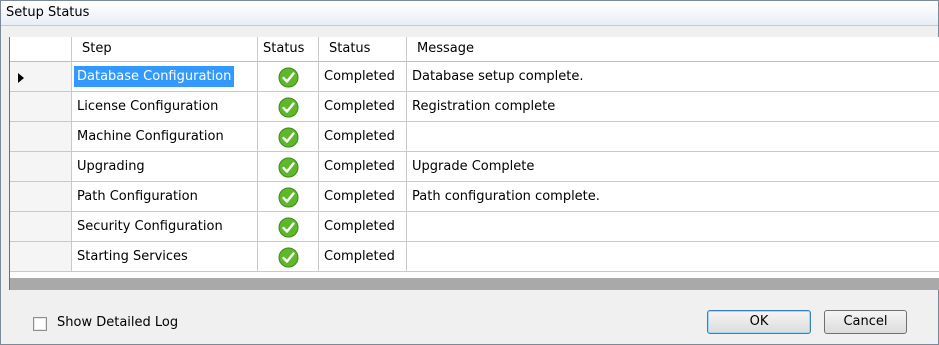  What do you see at coordinates (673, 107) in the screenshot?
I see `message-cell: Registration complete` at bounding box center [673, 107].